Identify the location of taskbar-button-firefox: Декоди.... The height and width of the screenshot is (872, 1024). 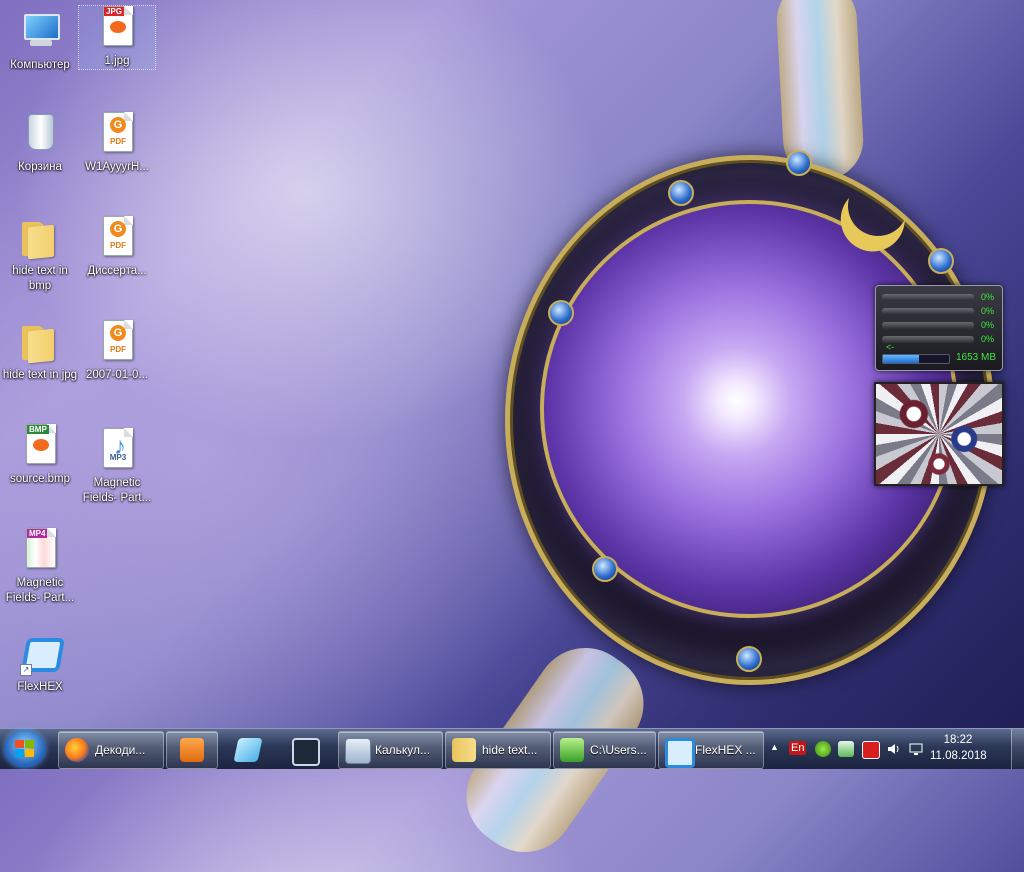
(111, 750).